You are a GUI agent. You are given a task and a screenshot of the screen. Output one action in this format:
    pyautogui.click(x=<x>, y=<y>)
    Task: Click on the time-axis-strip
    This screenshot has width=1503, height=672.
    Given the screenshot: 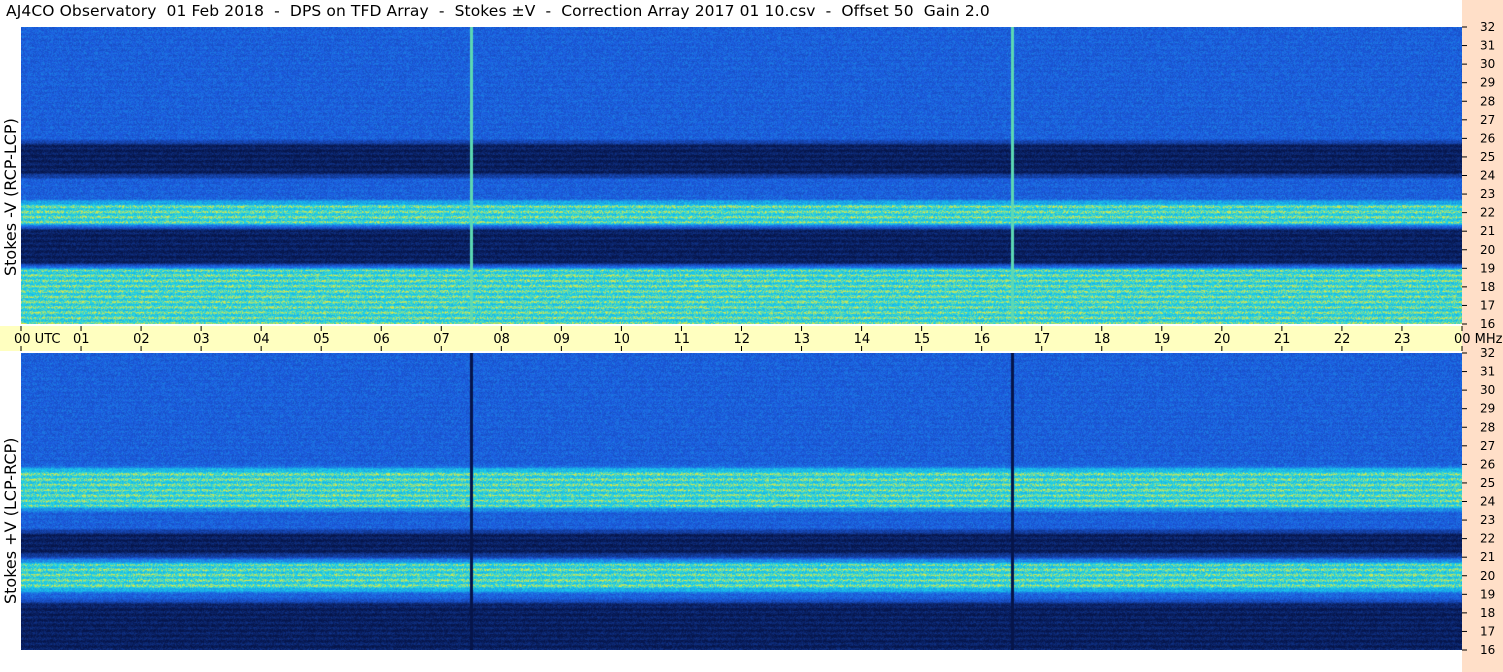 What is the action you would take?
    pyautogui.click(x=731, y=338)
    